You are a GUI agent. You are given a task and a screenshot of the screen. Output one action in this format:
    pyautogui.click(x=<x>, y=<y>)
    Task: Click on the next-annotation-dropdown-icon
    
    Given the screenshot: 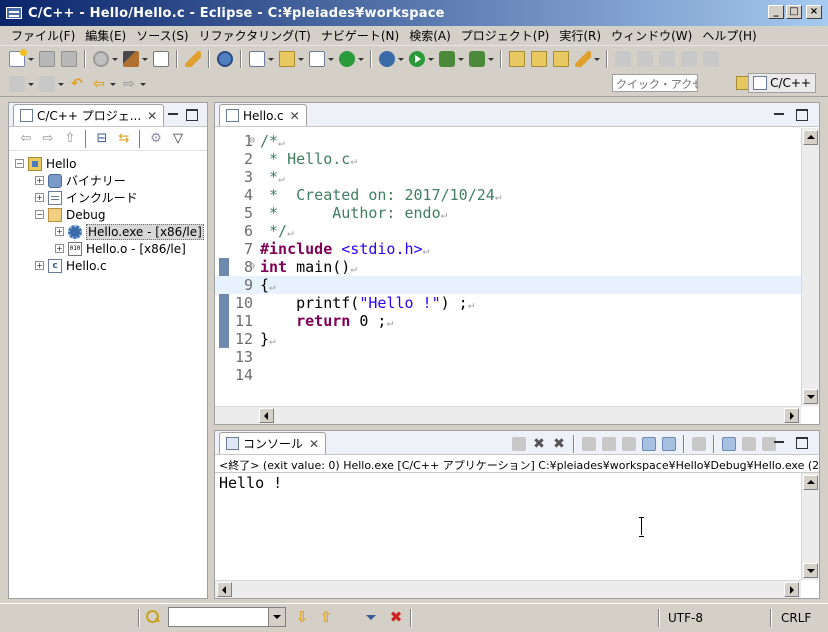 What is the action you would take?
    pyautogui.click(x=31, y=84)
    